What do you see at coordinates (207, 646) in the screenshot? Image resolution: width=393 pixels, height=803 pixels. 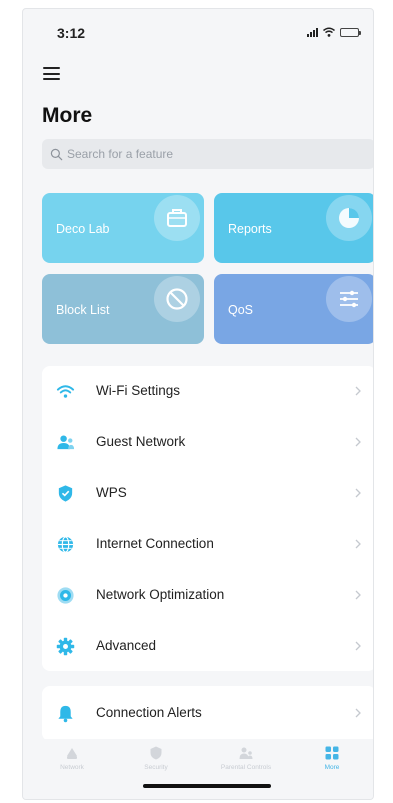 I see `menu-item-advanced: Advanced` at bounding box center [207, 646].